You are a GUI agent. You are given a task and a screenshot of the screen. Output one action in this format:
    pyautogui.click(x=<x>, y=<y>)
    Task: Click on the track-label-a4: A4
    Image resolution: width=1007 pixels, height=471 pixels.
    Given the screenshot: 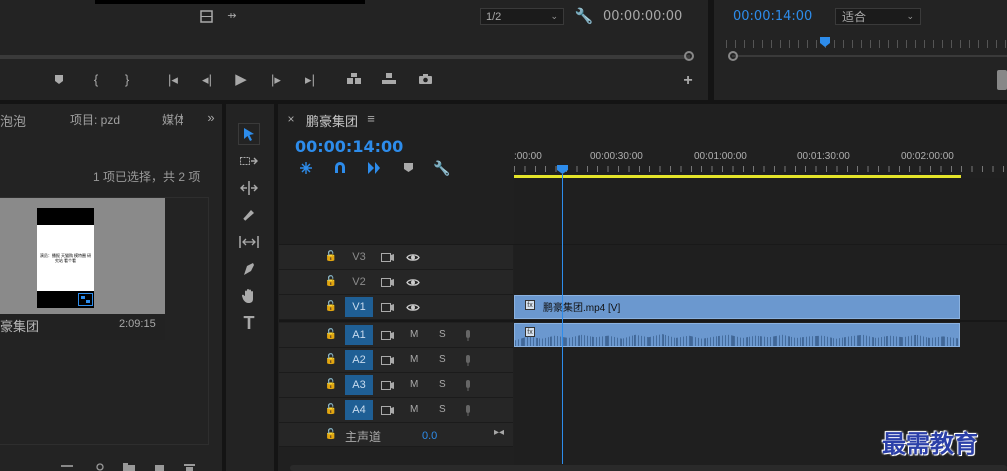 What is the action you would take?
    pyautogui.click(x=359, y=410)
    